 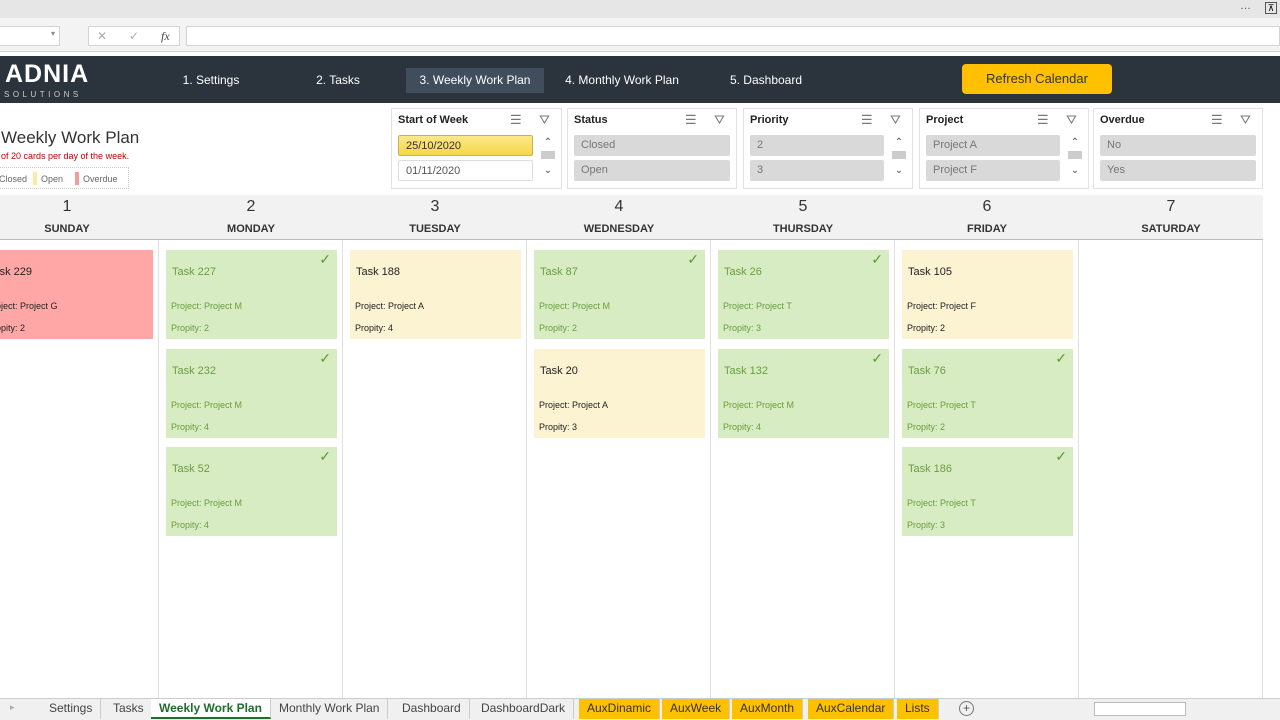 I want to click on refresh-calendar-button: Refresh Calendar, so click(x=1037, y=79).